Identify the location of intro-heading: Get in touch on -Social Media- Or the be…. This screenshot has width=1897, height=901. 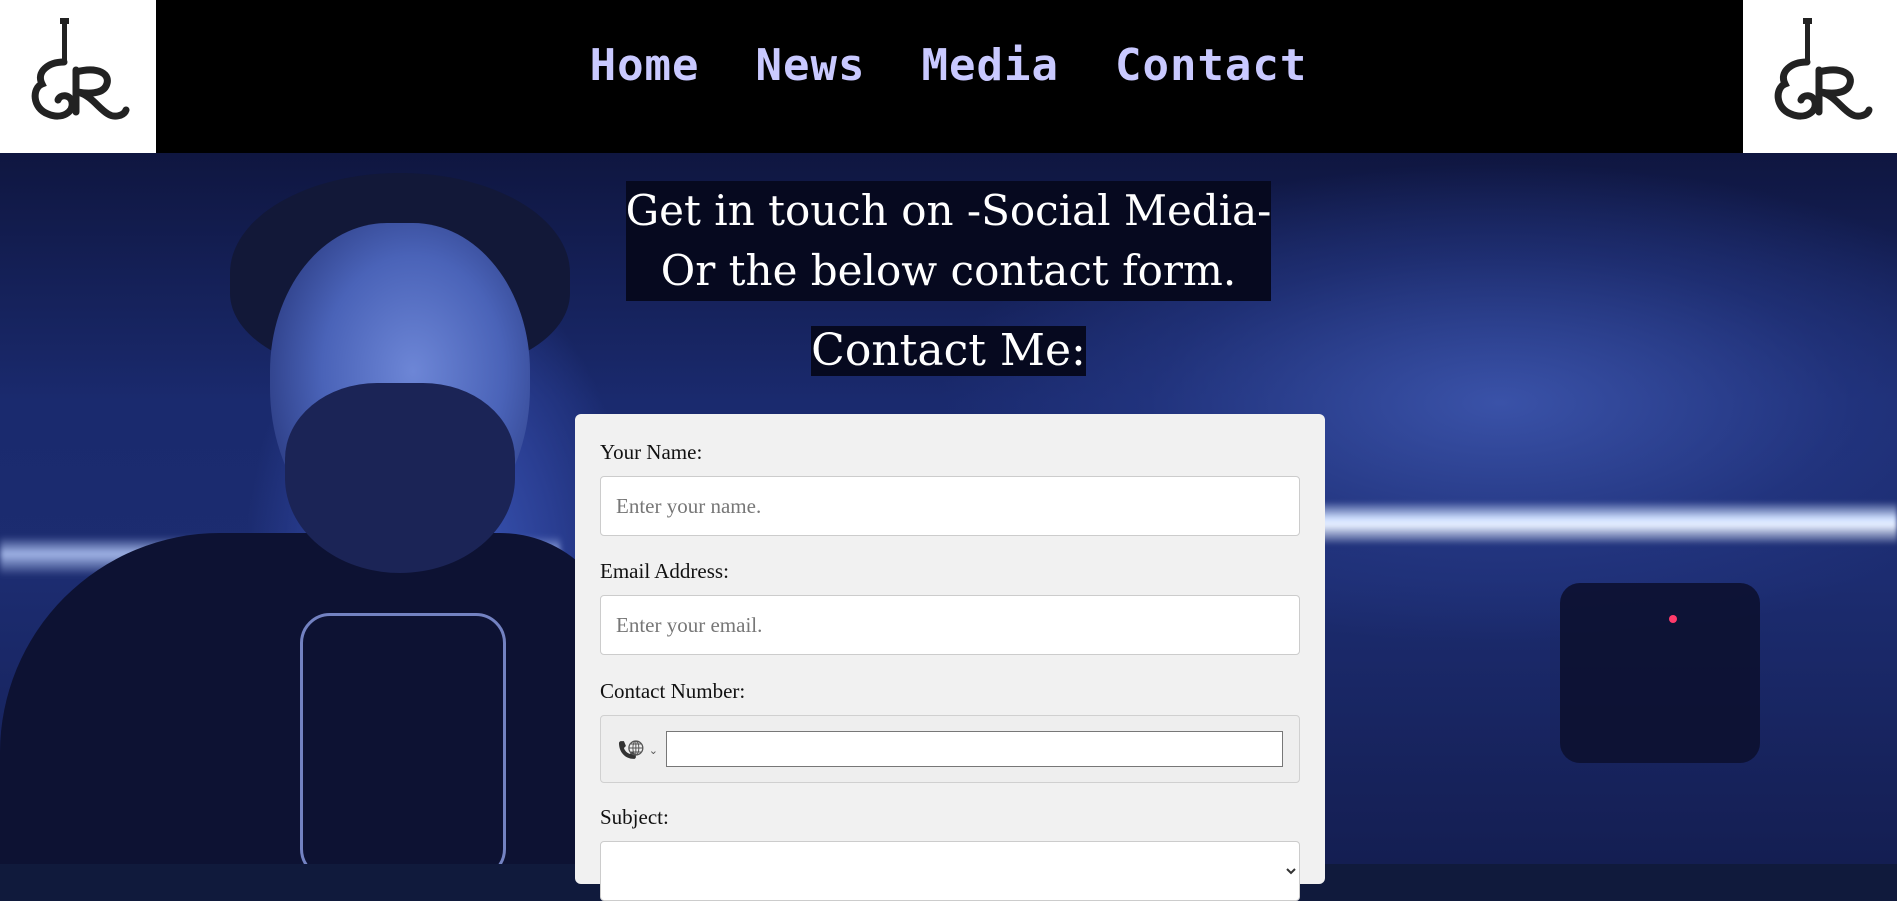
(948, 241).